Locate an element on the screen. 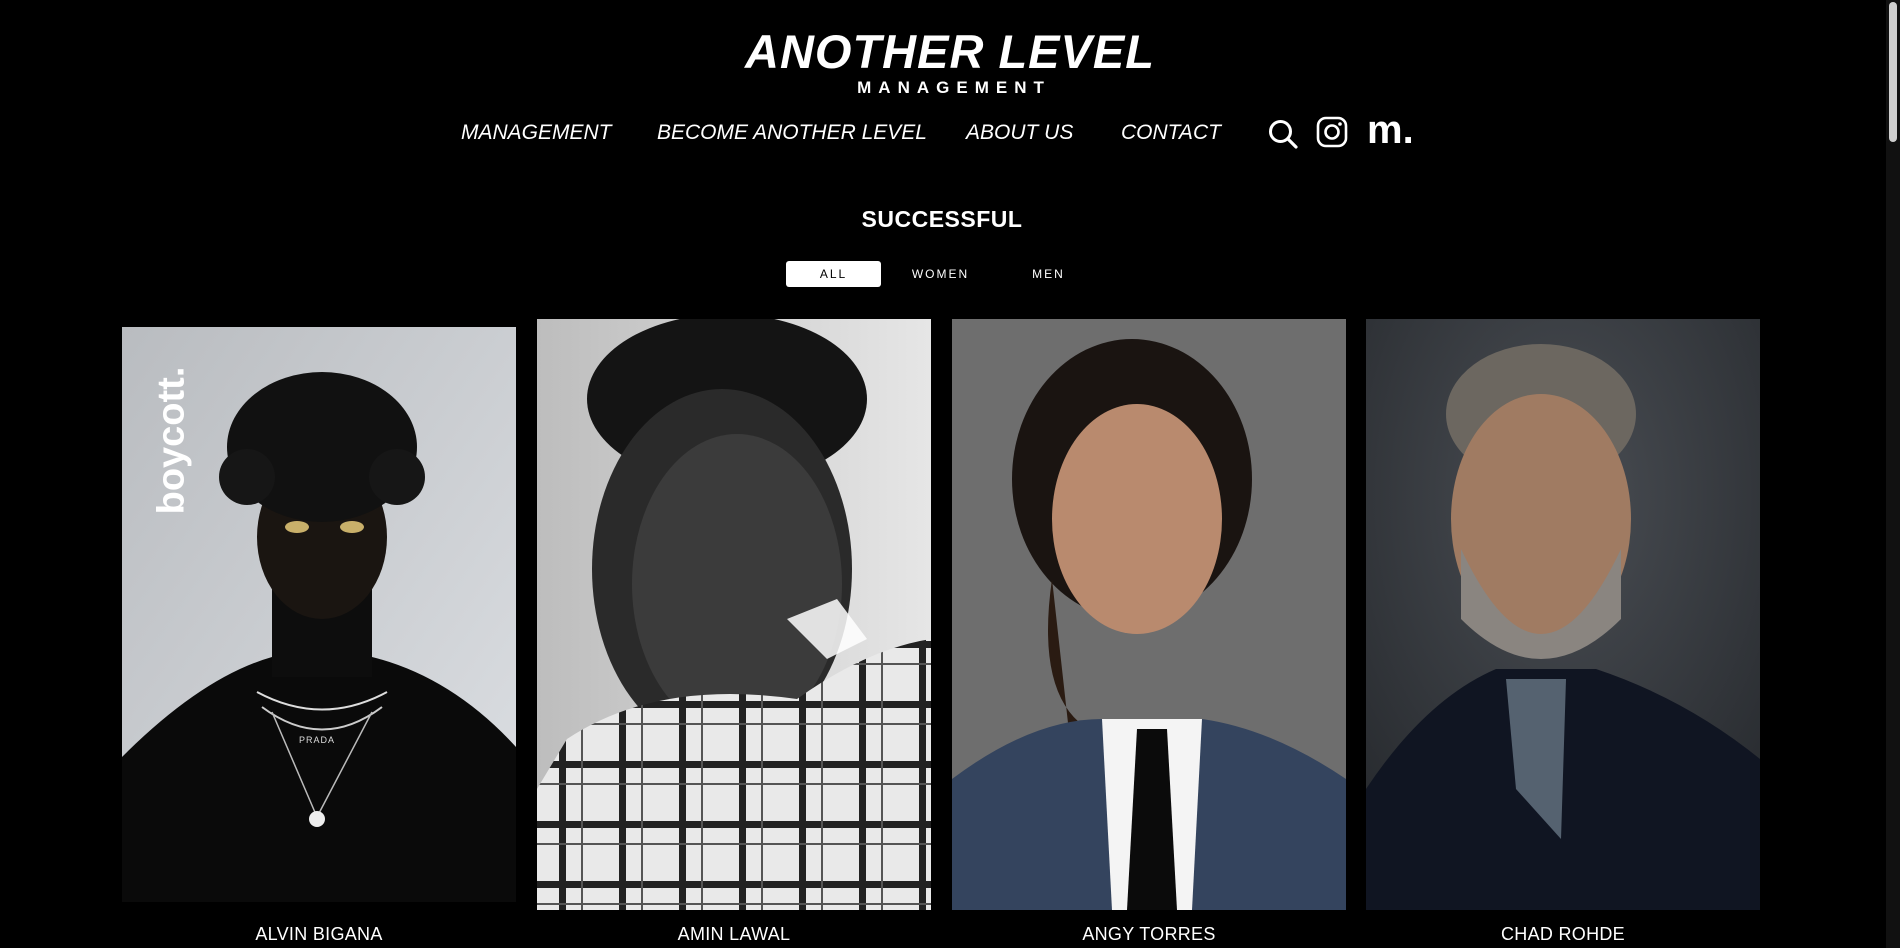 This screenshot has height=948, width=1900. necklace-text: PRADA is located at coordinates (317, 740).